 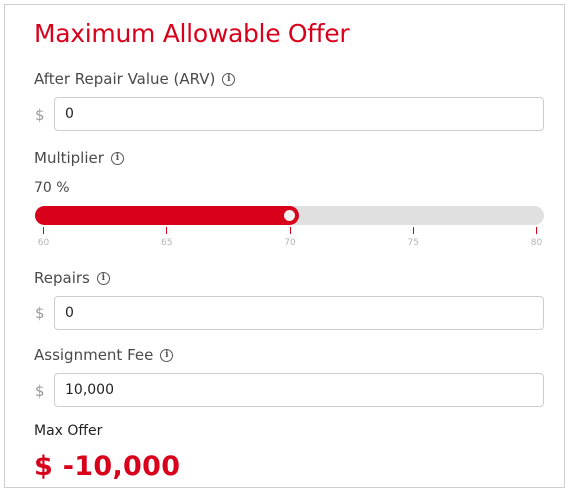 I want to click on arv-label-row: After Repair Value (ARV) i, so click(x=135, y=79).